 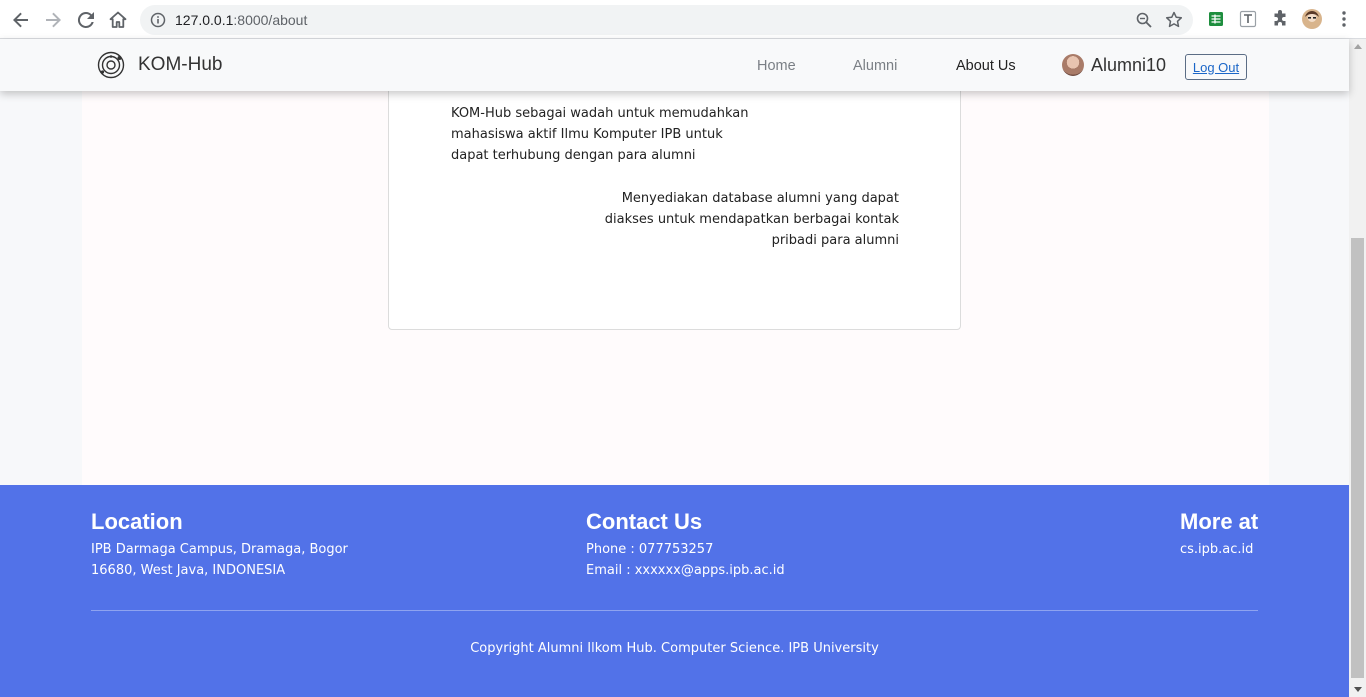 What do you see at coordinates (1357, 458) in the screenshot?
I see `scrollbar-thumb` at bounding box center [1357, 458].